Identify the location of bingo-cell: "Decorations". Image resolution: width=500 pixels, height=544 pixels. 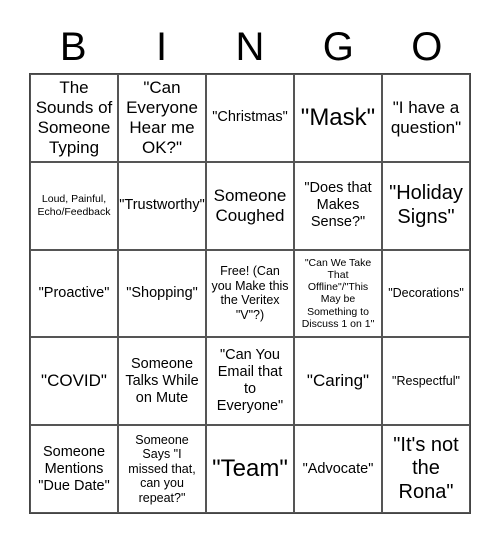
(426, 293).